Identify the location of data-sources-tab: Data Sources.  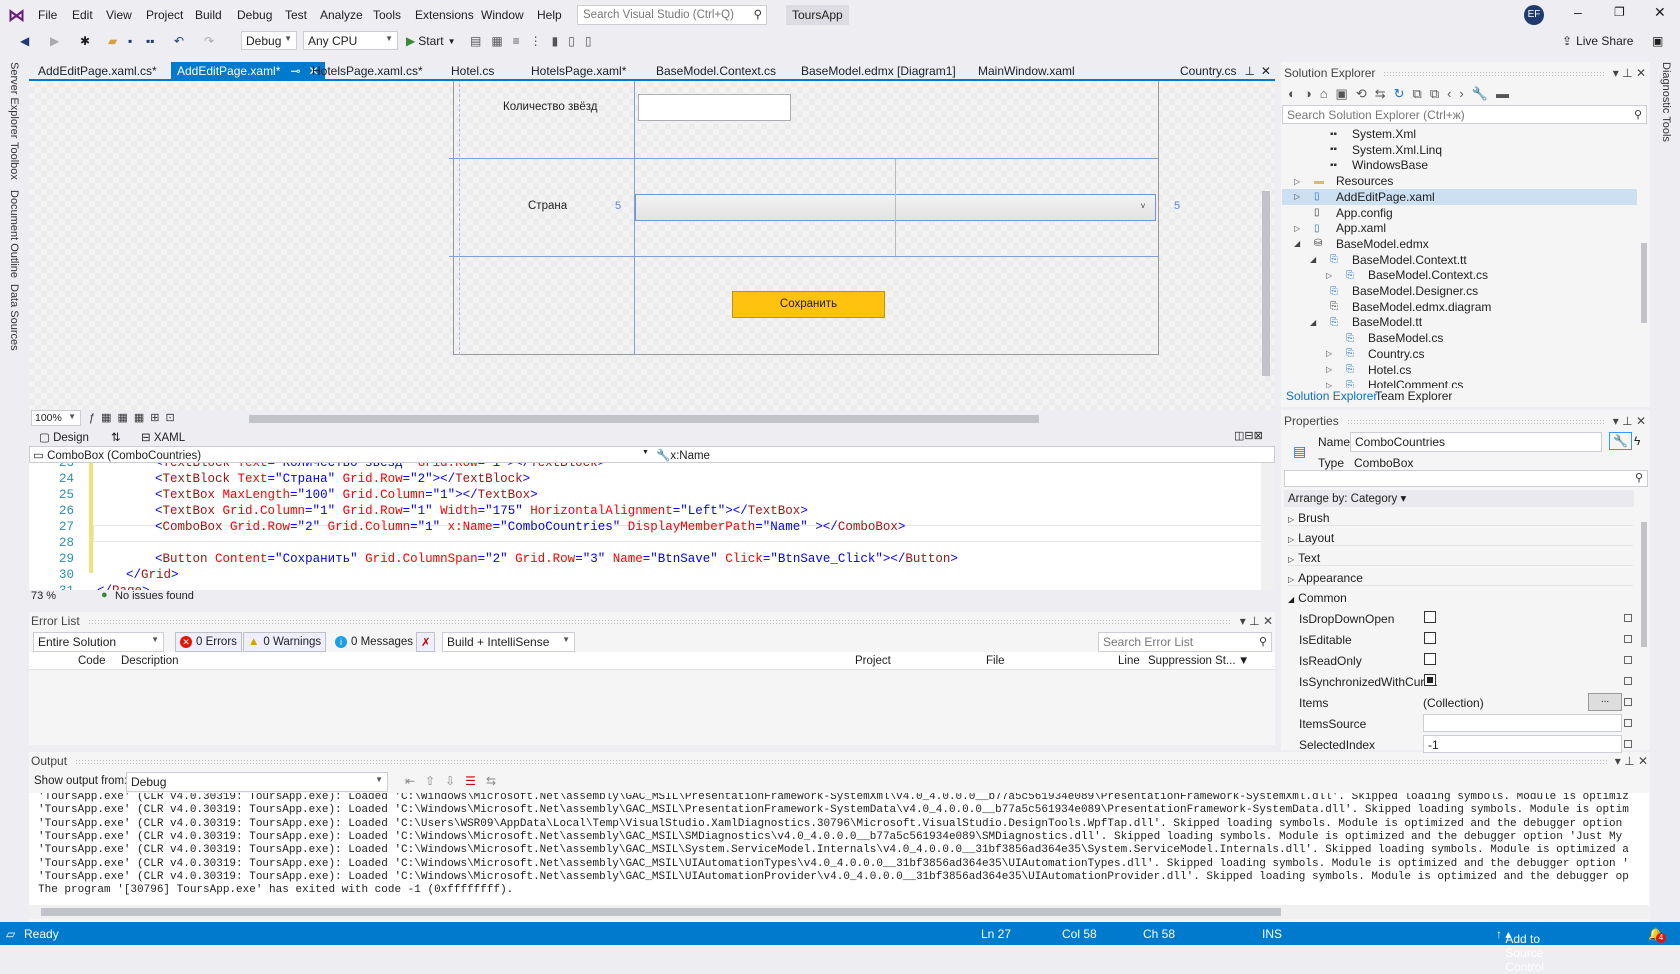
(14, 317).